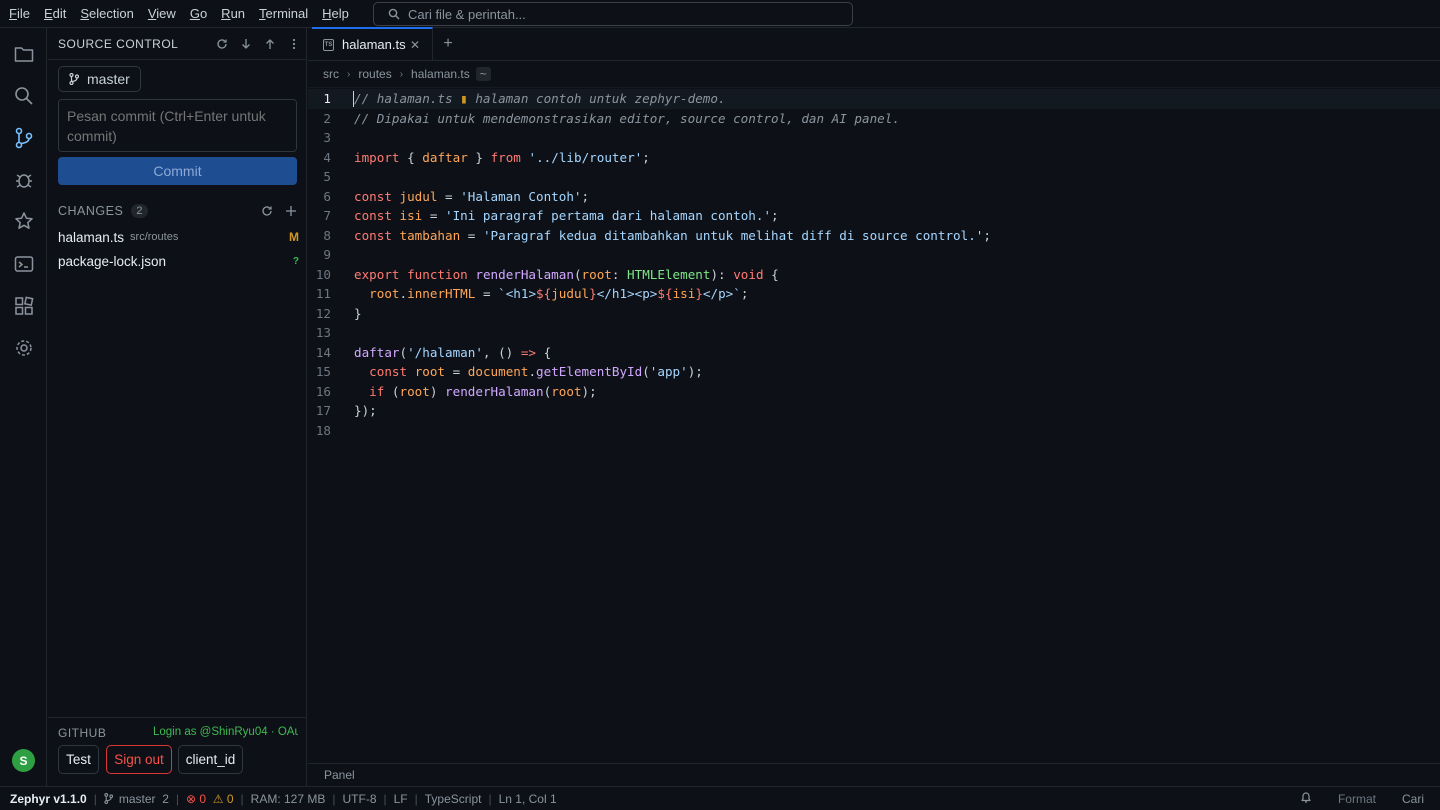 The width and height of the screenshot is (1440, 810). What do you see at coordinates (323, 411) in the screenshot?
I see `line-number: 17` at bounding box center [323, 411].